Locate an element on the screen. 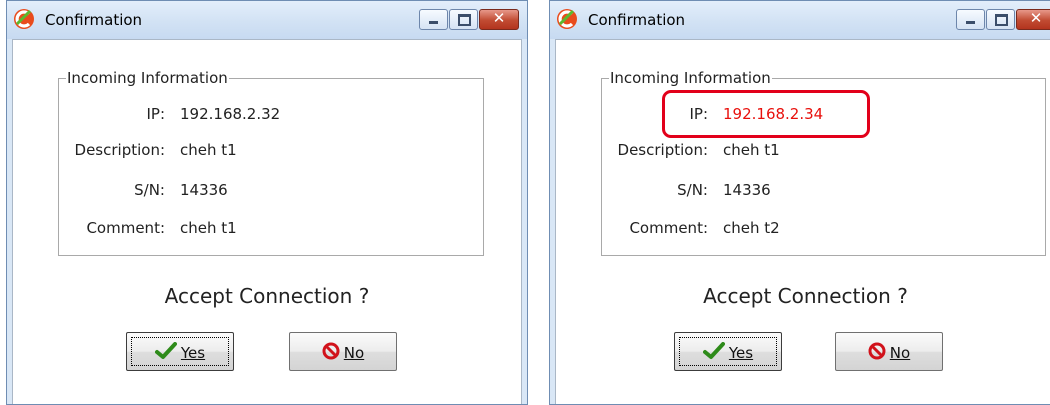  ip-row: IP: 192.168.2.32 is located at coordinates (272, 114).